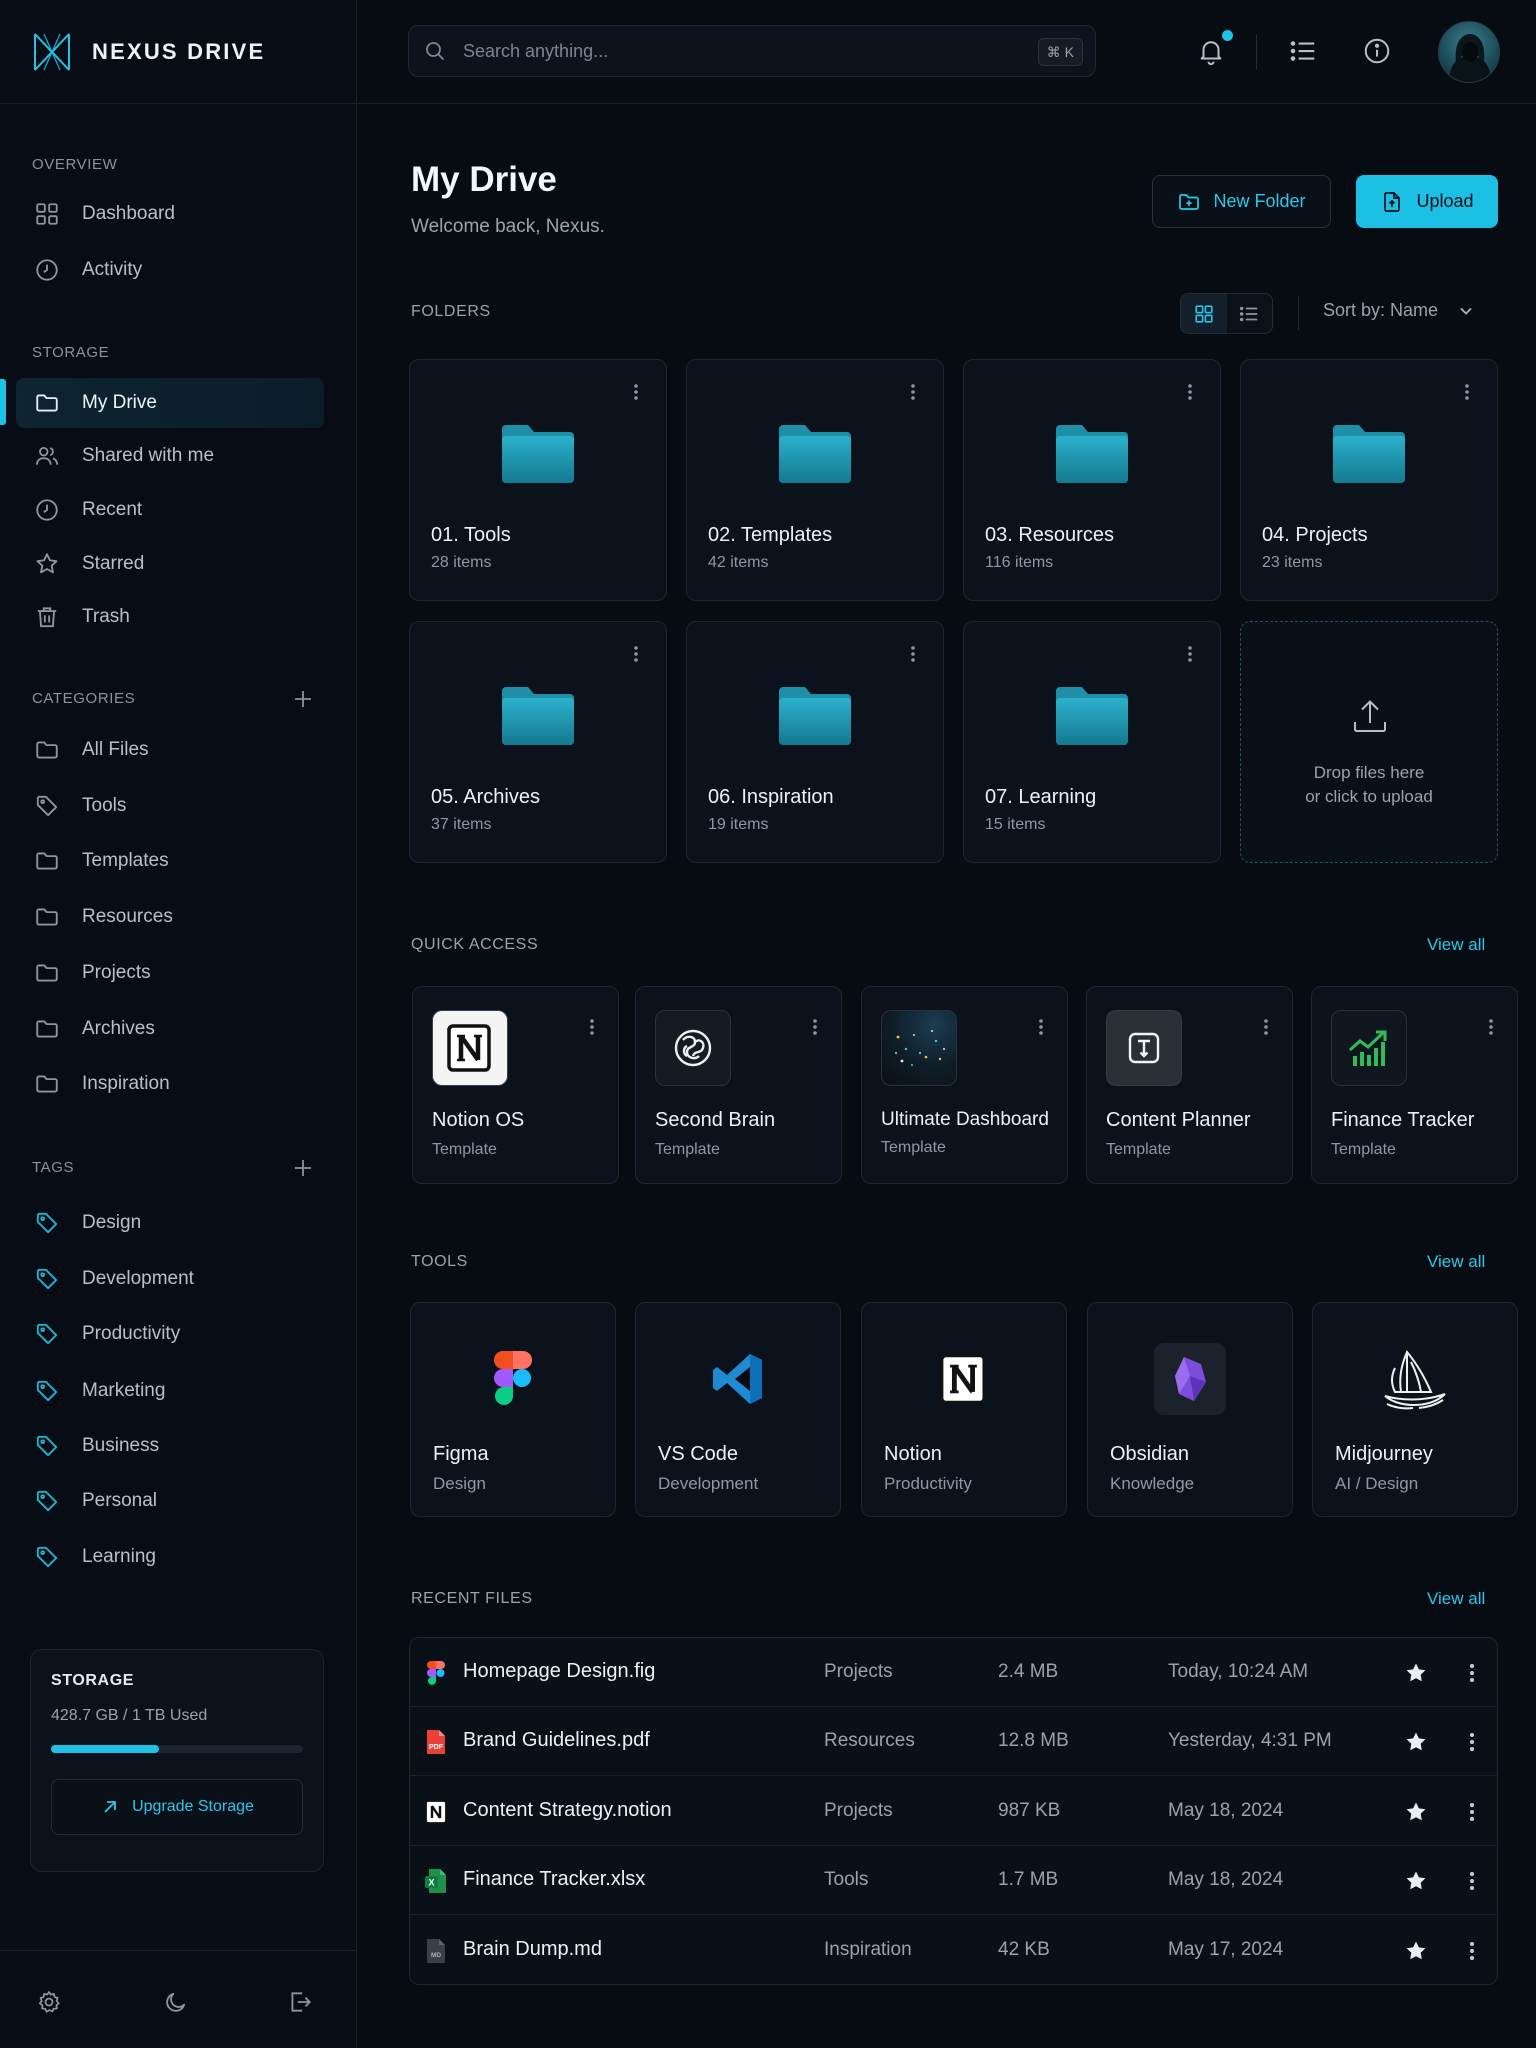  Describe the element at coordinates (1241, 201) in the screenshot. I see `new-folder-button: New Folder` at that location.